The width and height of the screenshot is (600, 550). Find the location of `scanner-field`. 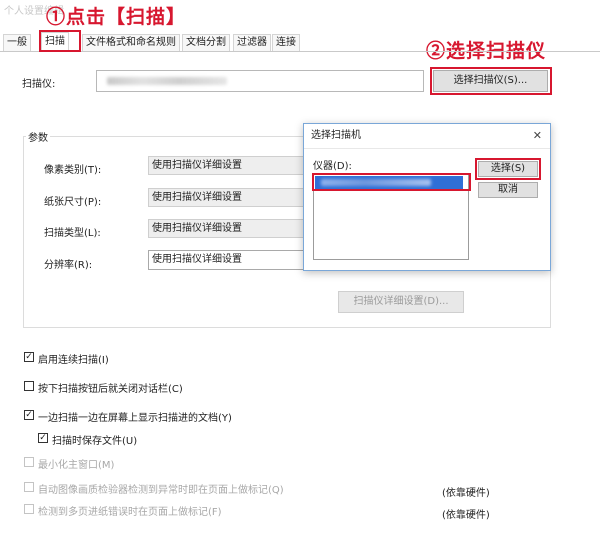

scanner-field is located at coordinates (260, 81).